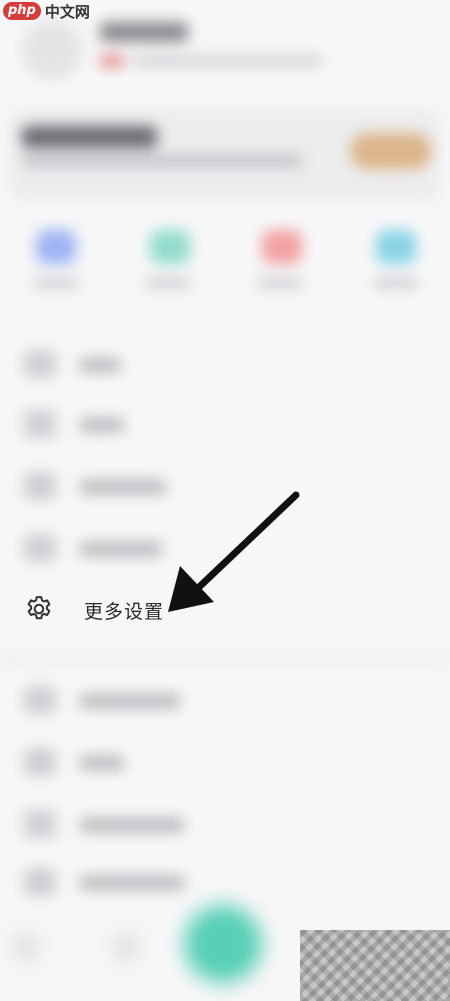 The width and height of the screenshot is (450, 1001). What do you see at coordinates (52, 50) in the screenshot?
I see `avatar` at bounding box center [52, 50].